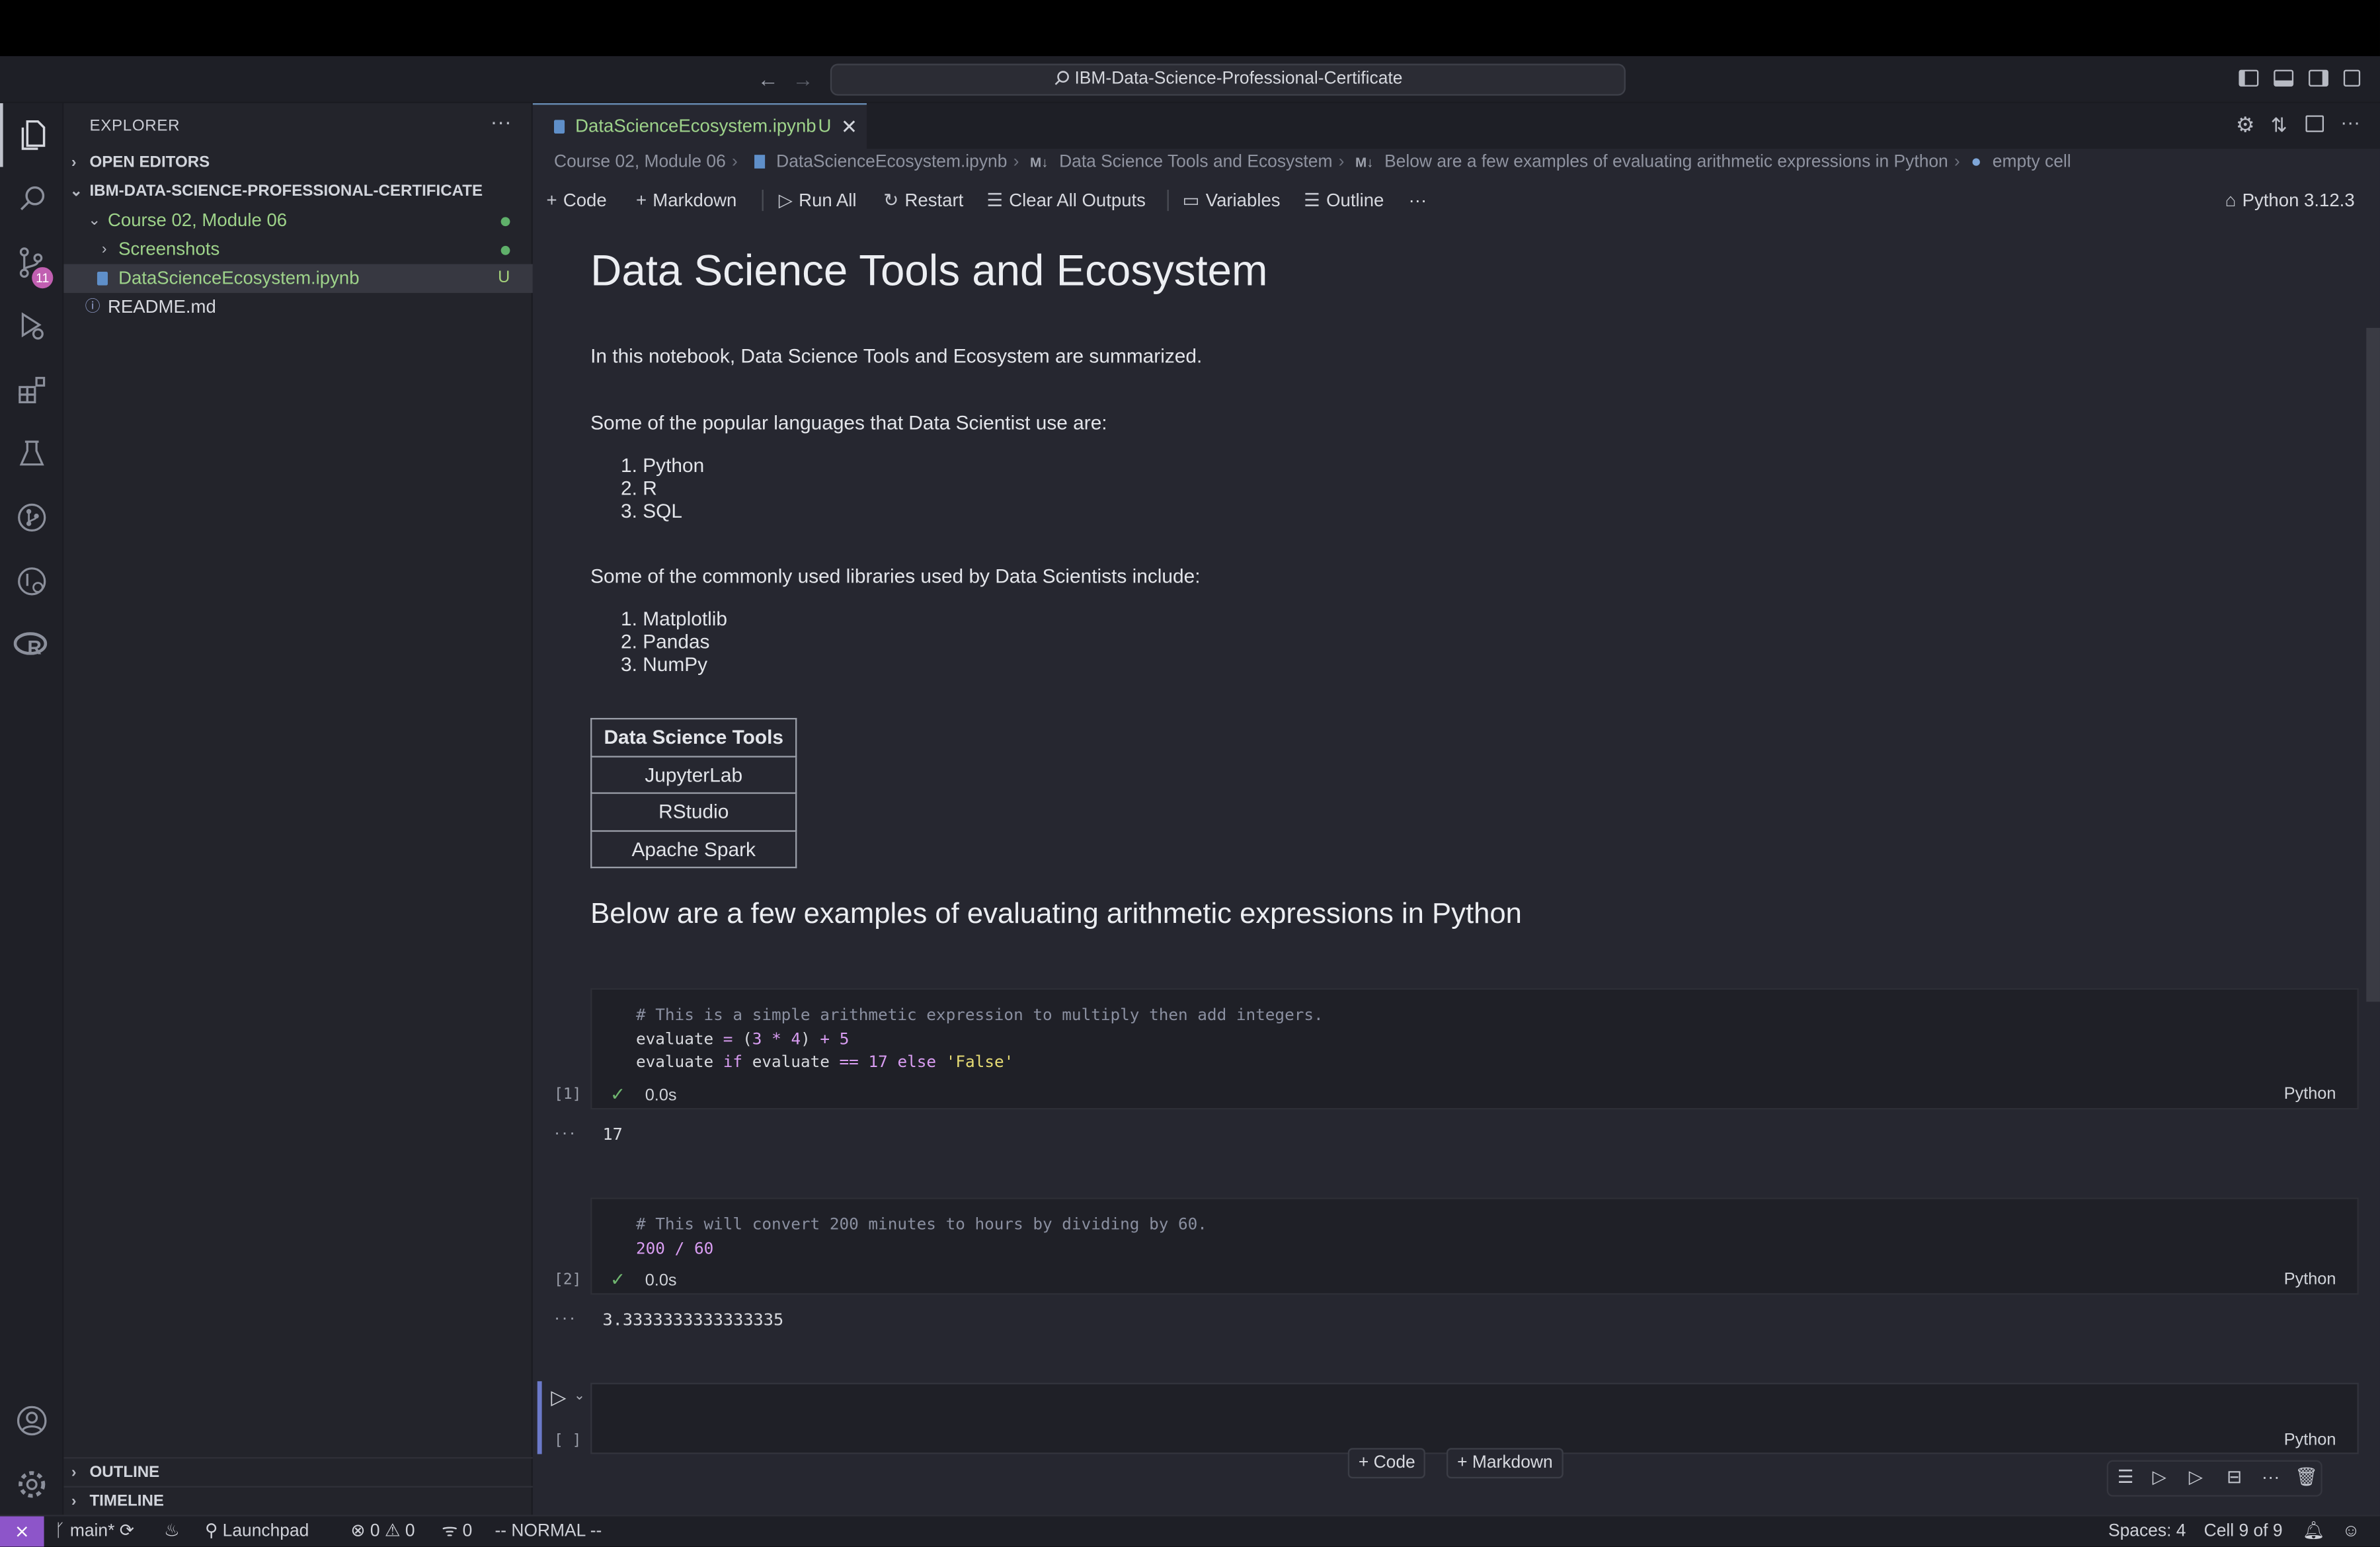 The width and height of the screenshot is (2380, 1547). I want to click on run-all-button: ▷ Run All, so click(818, 201).